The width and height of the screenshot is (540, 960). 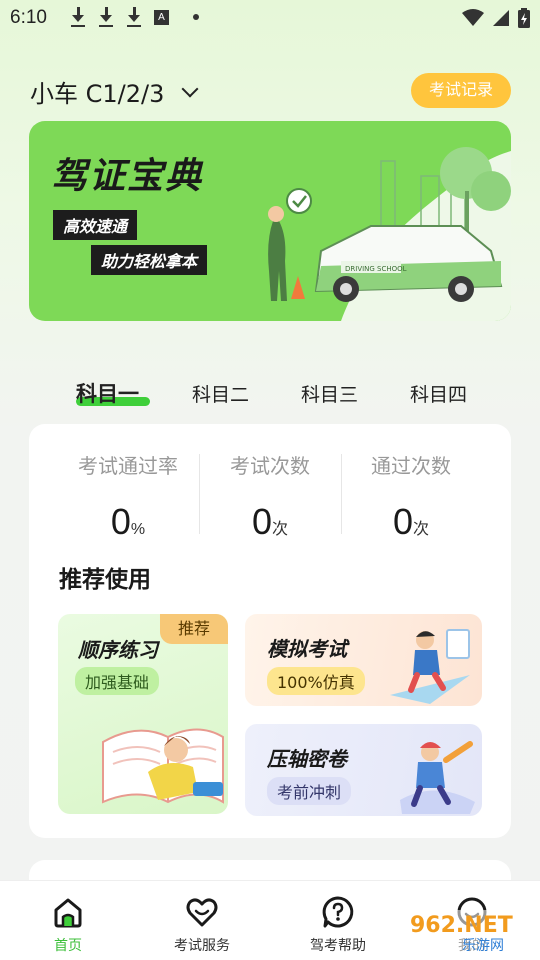 What do you see at coordinates (107, 393) in the screenshot?
I see `tab-subject-1: 科目一` at bounding box center [107, 393].